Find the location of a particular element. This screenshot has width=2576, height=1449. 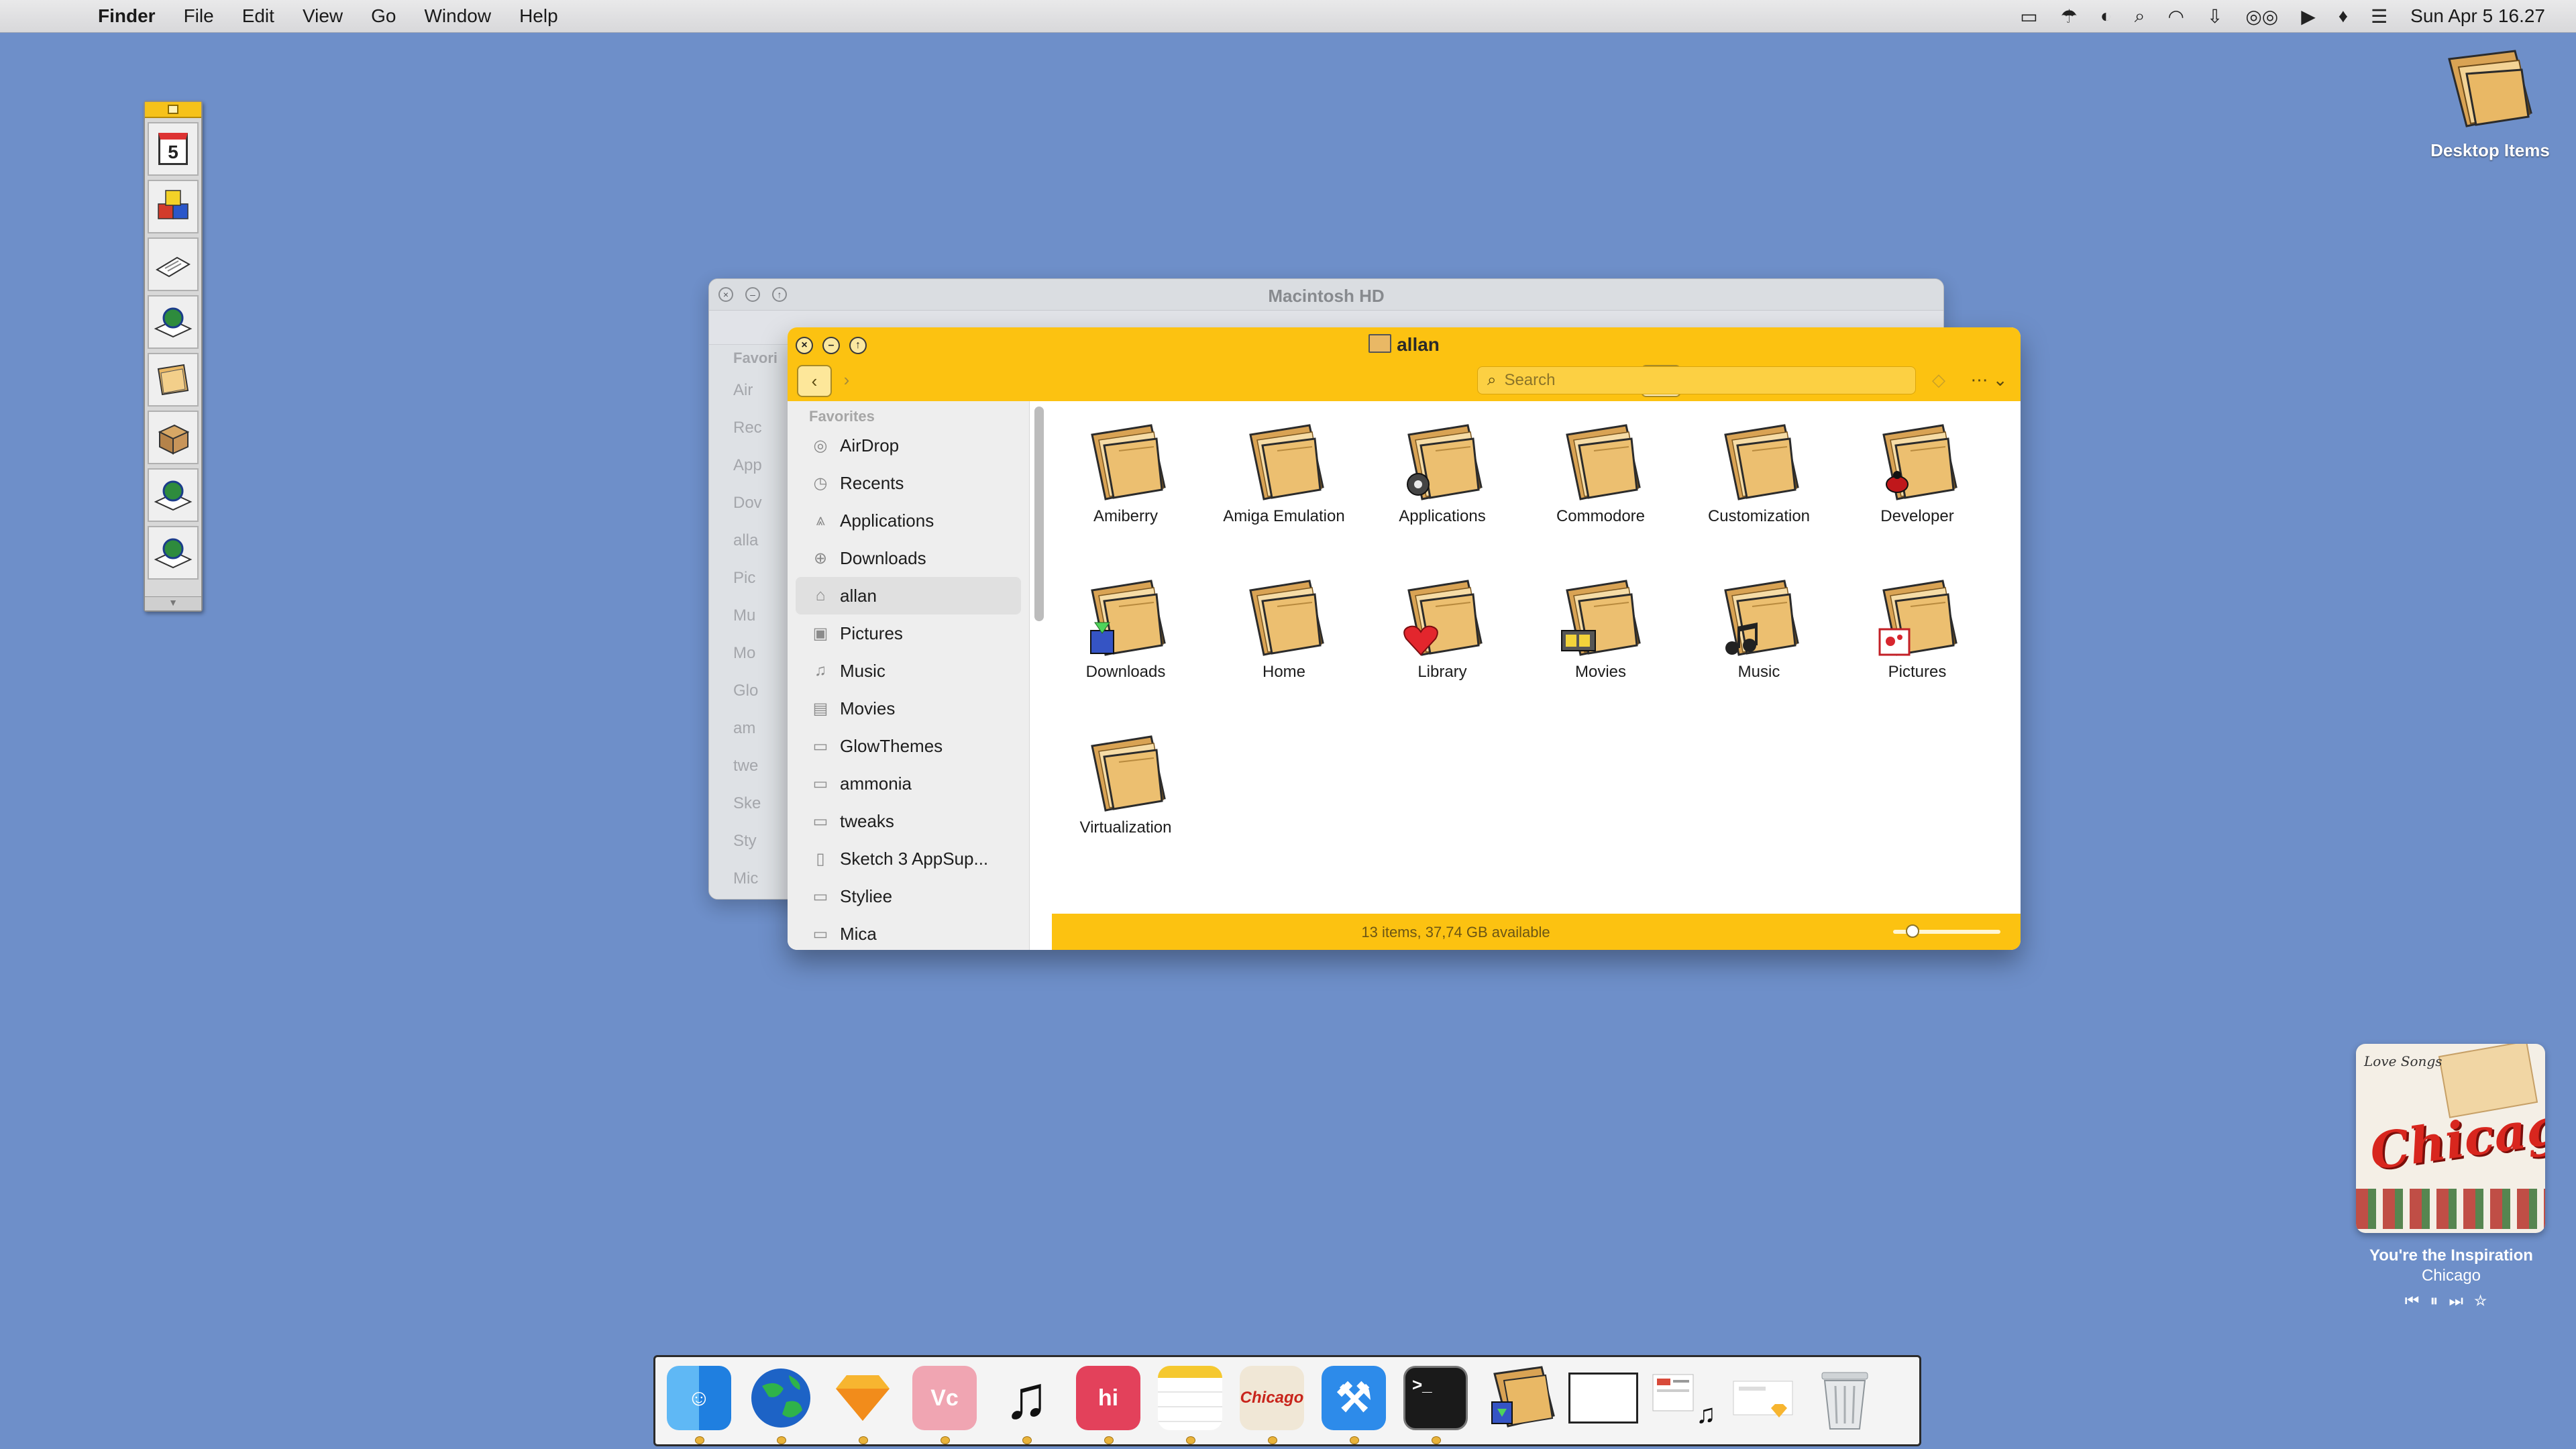

folder-item-library: Library is located at coordinates (1442, 629).